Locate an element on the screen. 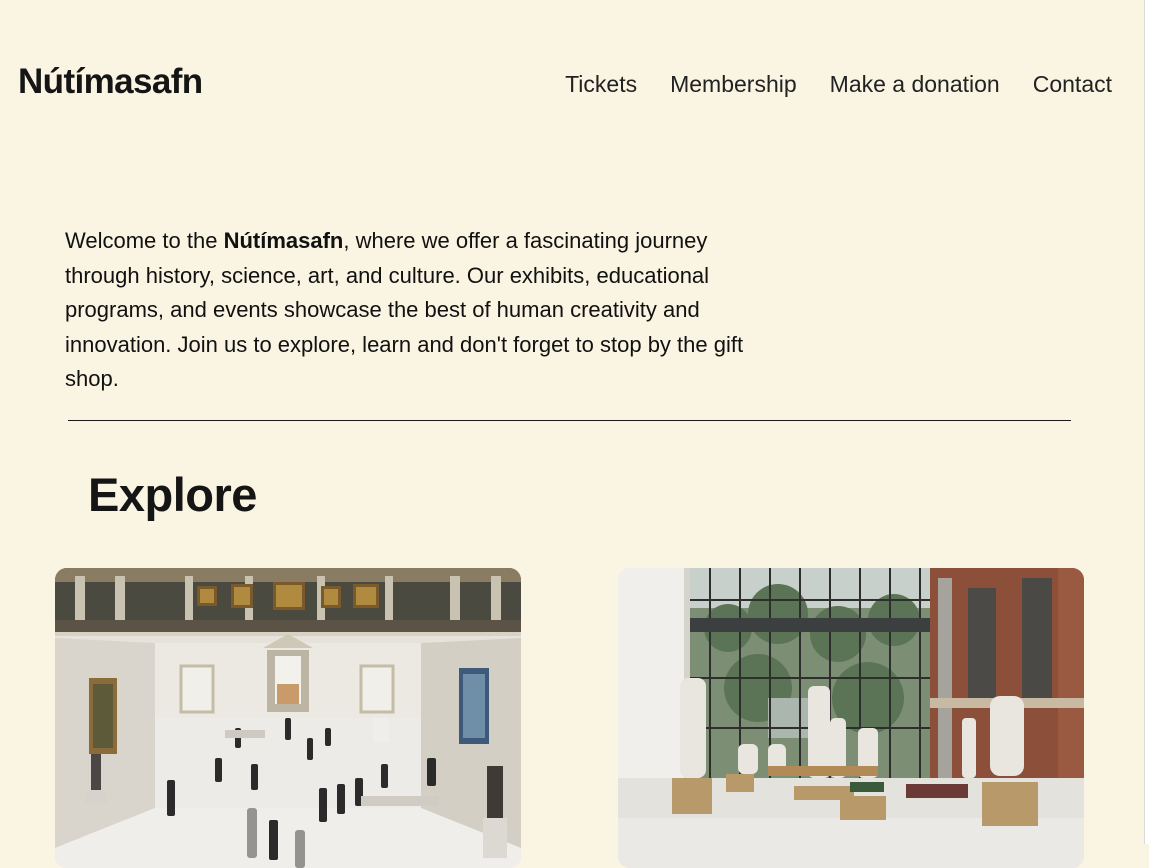 The height and width of the screenshot is (868, 1149). explore-card-sculpture-atrium is located at coordinates (851, 718).